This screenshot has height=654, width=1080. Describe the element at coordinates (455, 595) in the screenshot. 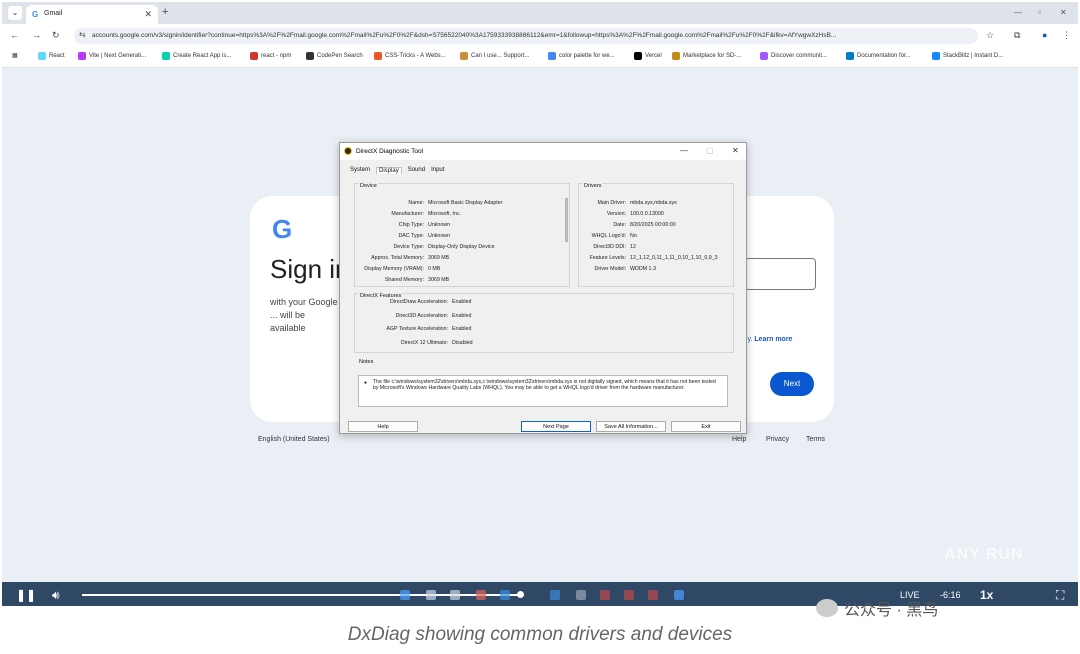

I see `taskview-icon` at that location.